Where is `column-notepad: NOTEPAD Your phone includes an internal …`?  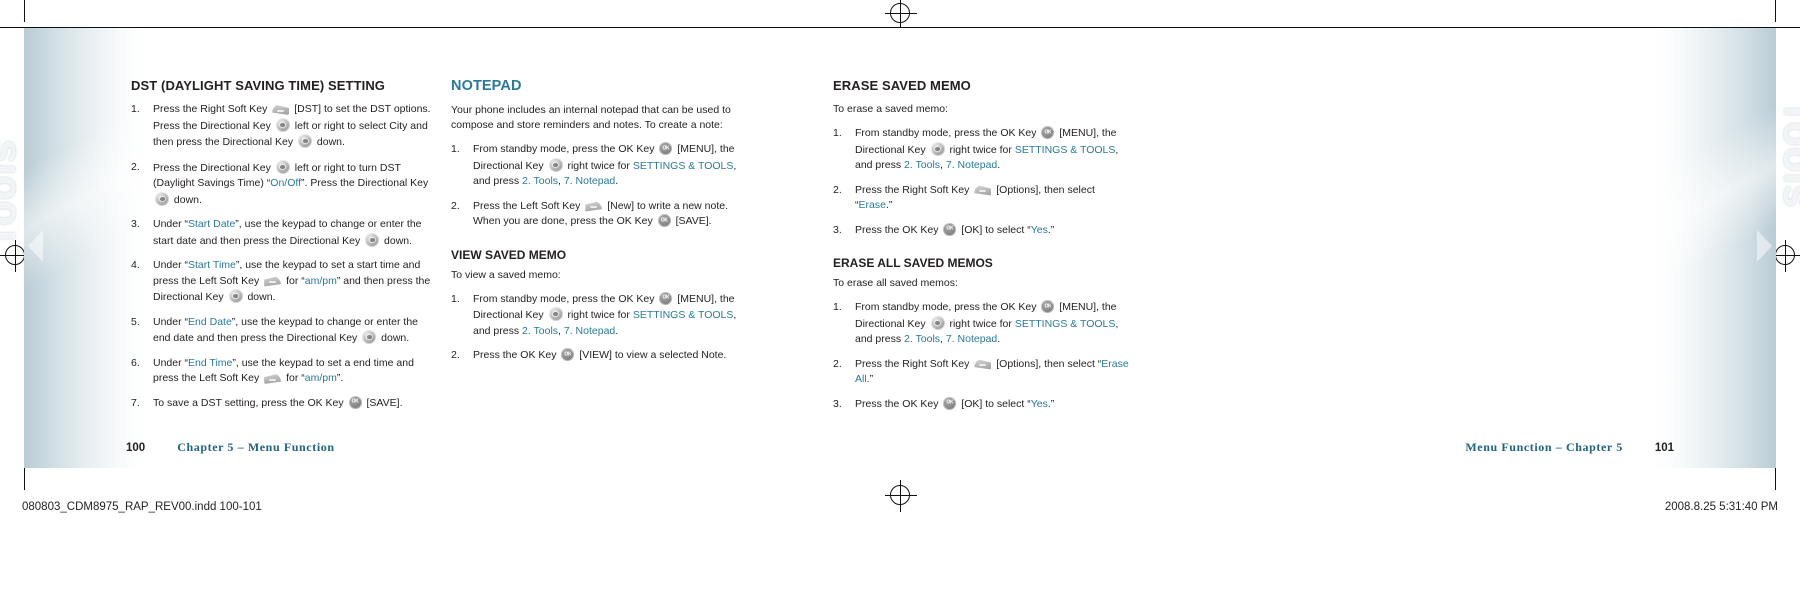
column-notepad: NOTEPAD Your phone includes an internal … is located at coordinates (601, 225).